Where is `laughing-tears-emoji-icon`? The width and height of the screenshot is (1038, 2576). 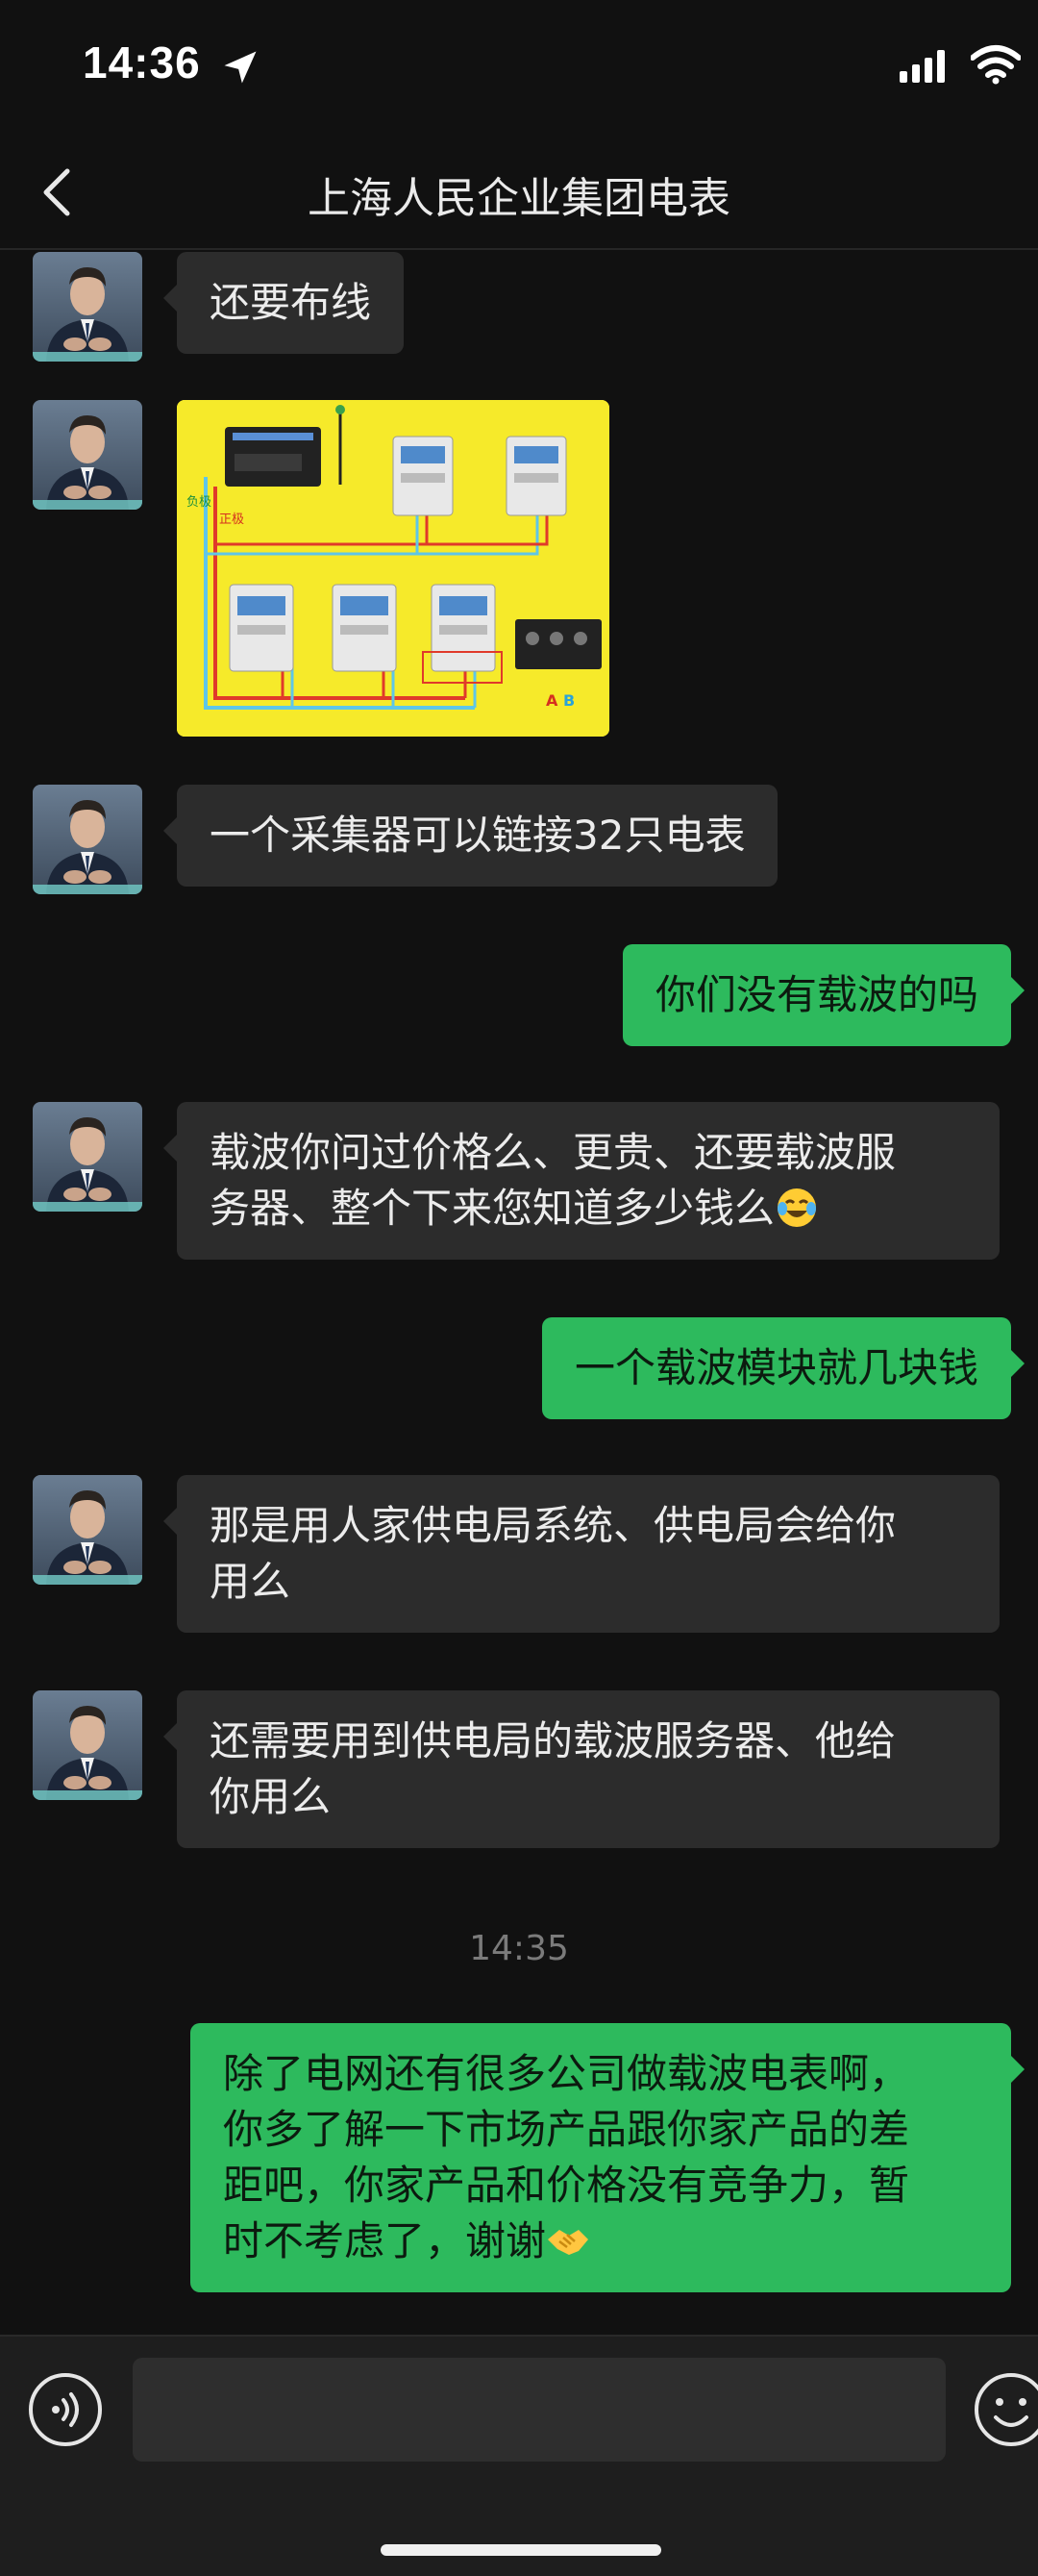 laughing-tears-emoji-icon is located at coordinates (797, 1207).